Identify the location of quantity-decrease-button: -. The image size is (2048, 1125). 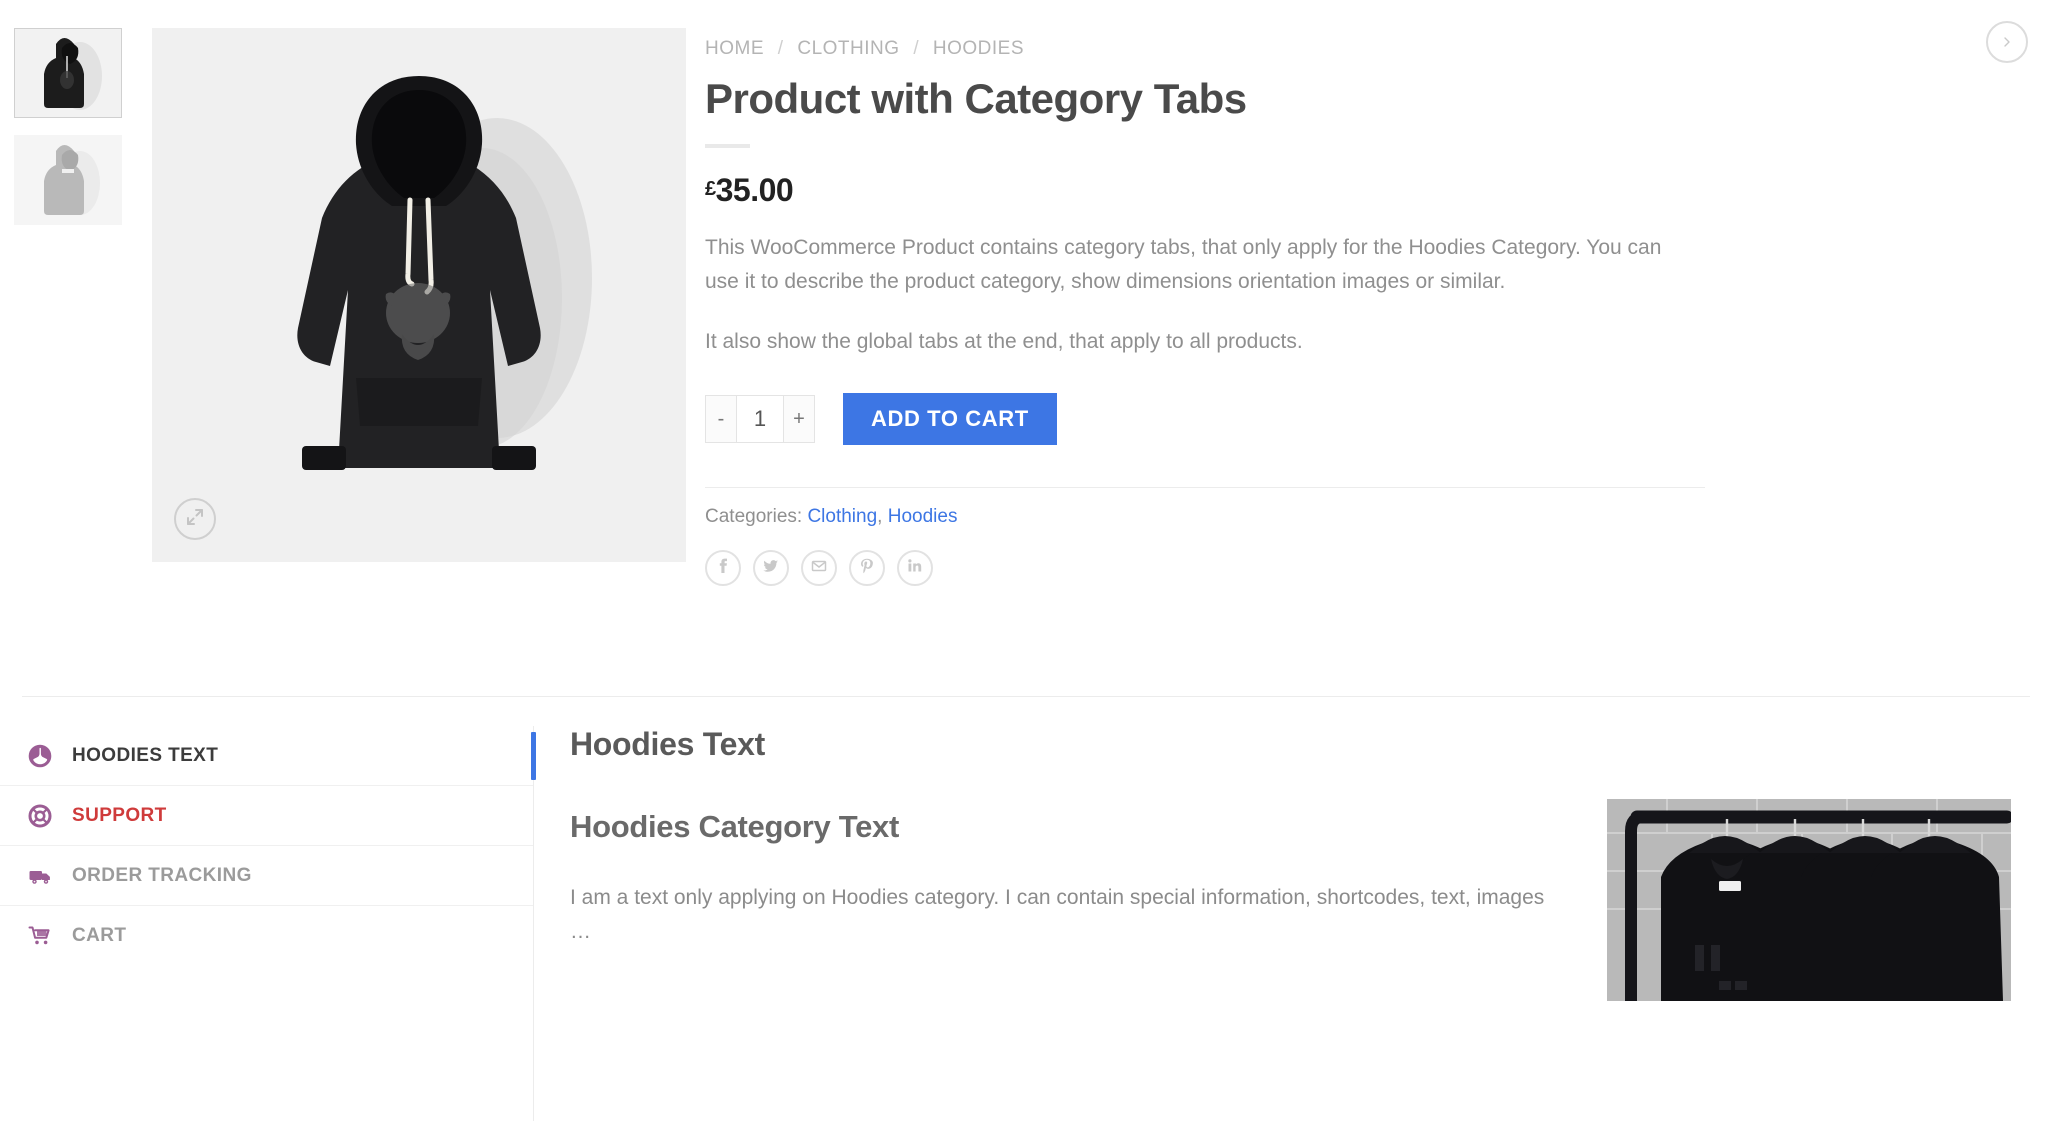
(721, 419).